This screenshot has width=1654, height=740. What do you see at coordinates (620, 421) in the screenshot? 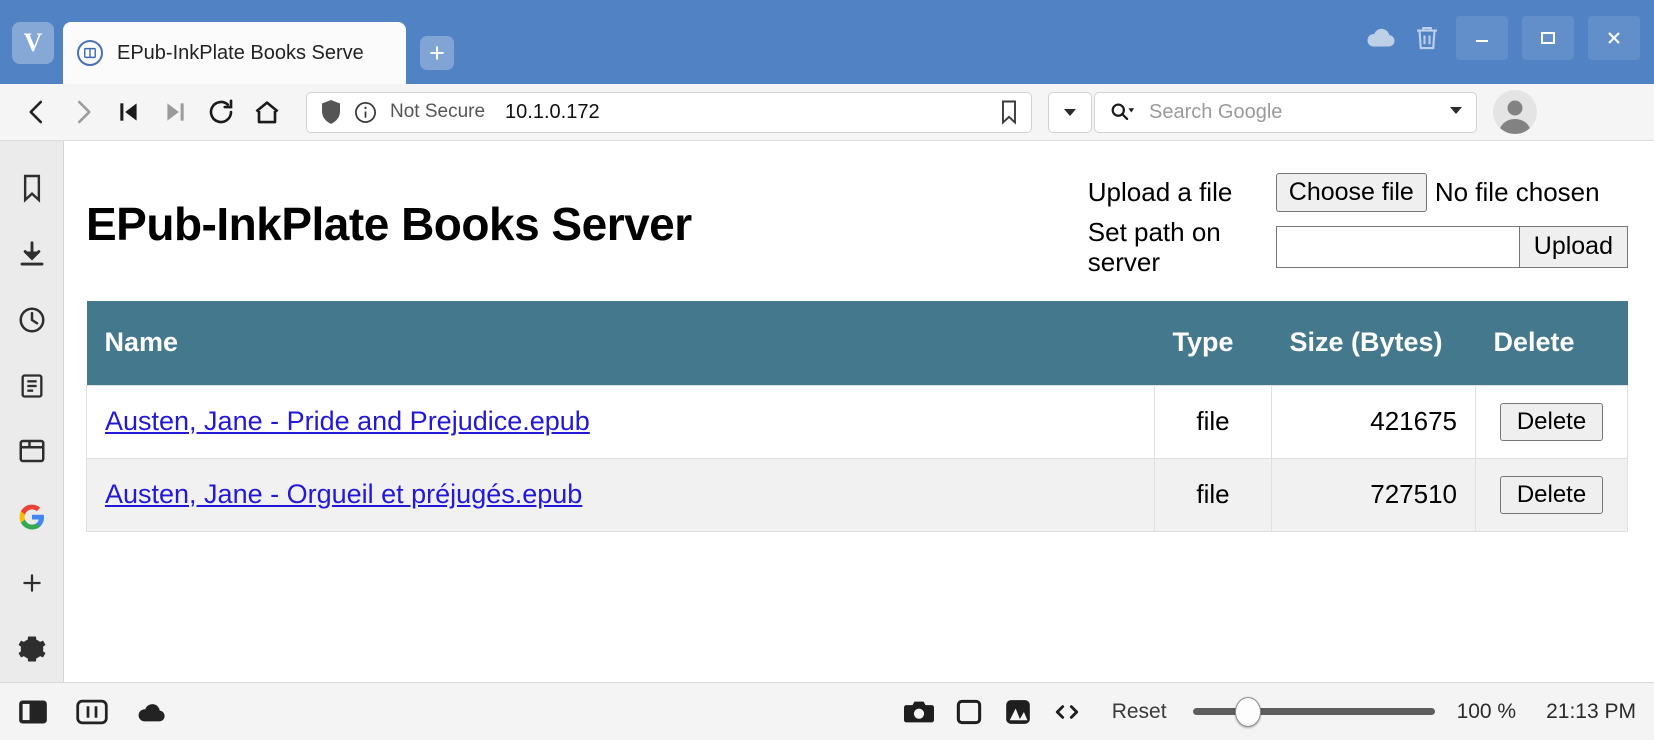
I see `cell-file-name: Austen, Jane - Pride and Prejudice.epub` at bounding box center [620, 421].